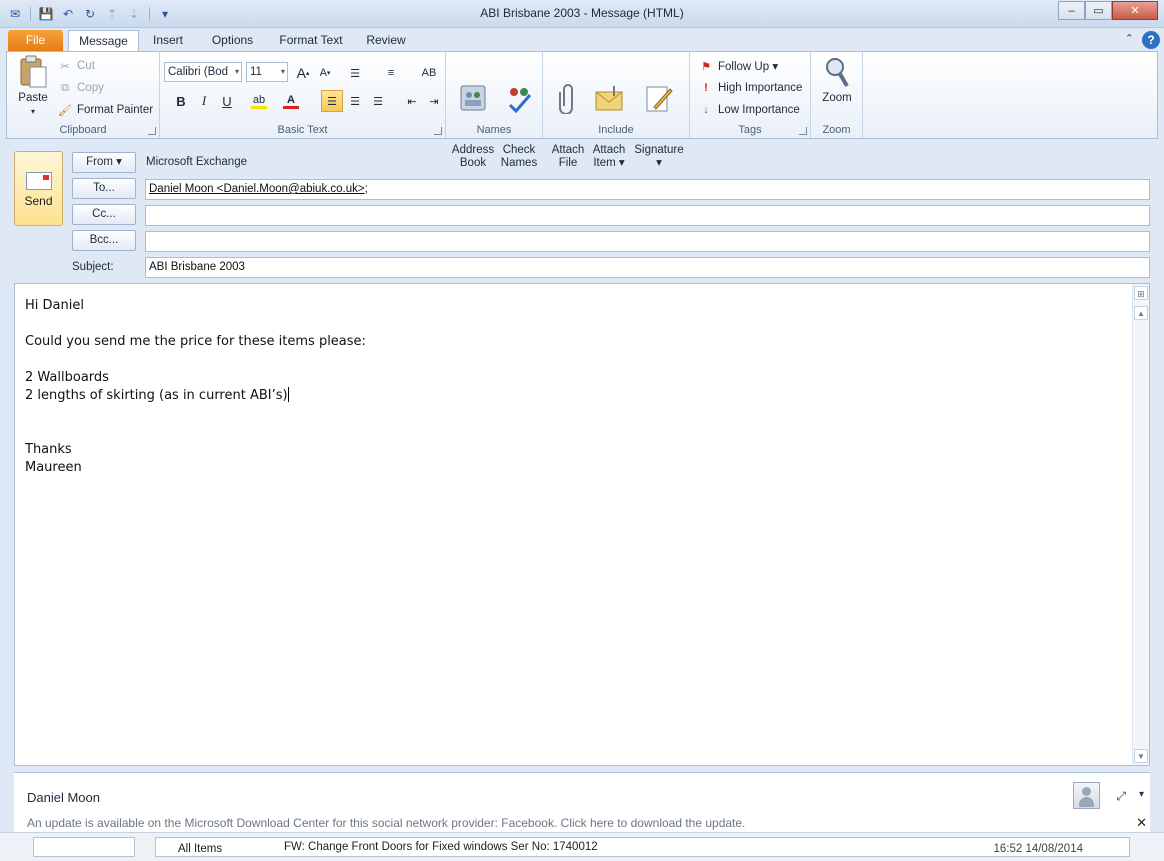 The height and width of the screenshot is (861, 1164). Describe the element at coordinates (1121, 796) in the screenshot. I see `expand-people-pane-icon: ⤢` at that location.